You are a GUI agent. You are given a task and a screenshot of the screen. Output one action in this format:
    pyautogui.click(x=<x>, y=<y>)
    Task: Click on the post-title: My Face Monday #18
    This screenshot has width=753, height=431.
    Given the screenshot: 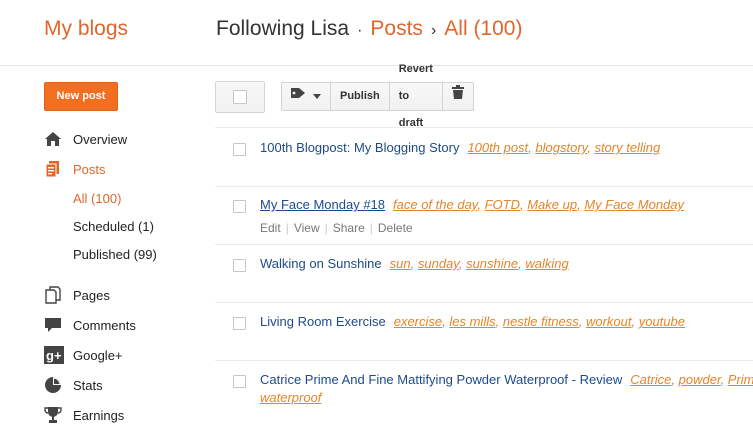 What is the action you would take?
    pyautogui.click(x=322, y=204)
    